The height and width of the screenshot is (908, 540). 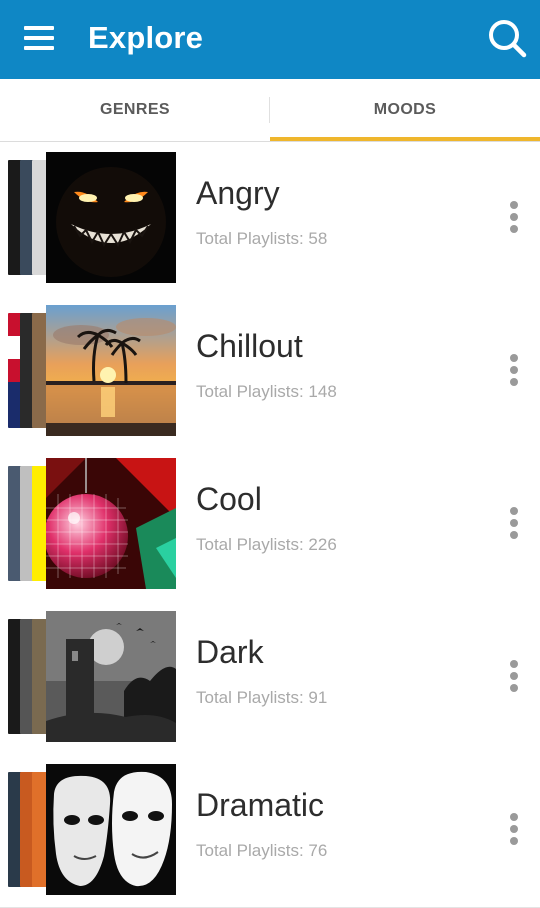 I want to click on tab-moods: MOODS, so click(x=405, y=110).